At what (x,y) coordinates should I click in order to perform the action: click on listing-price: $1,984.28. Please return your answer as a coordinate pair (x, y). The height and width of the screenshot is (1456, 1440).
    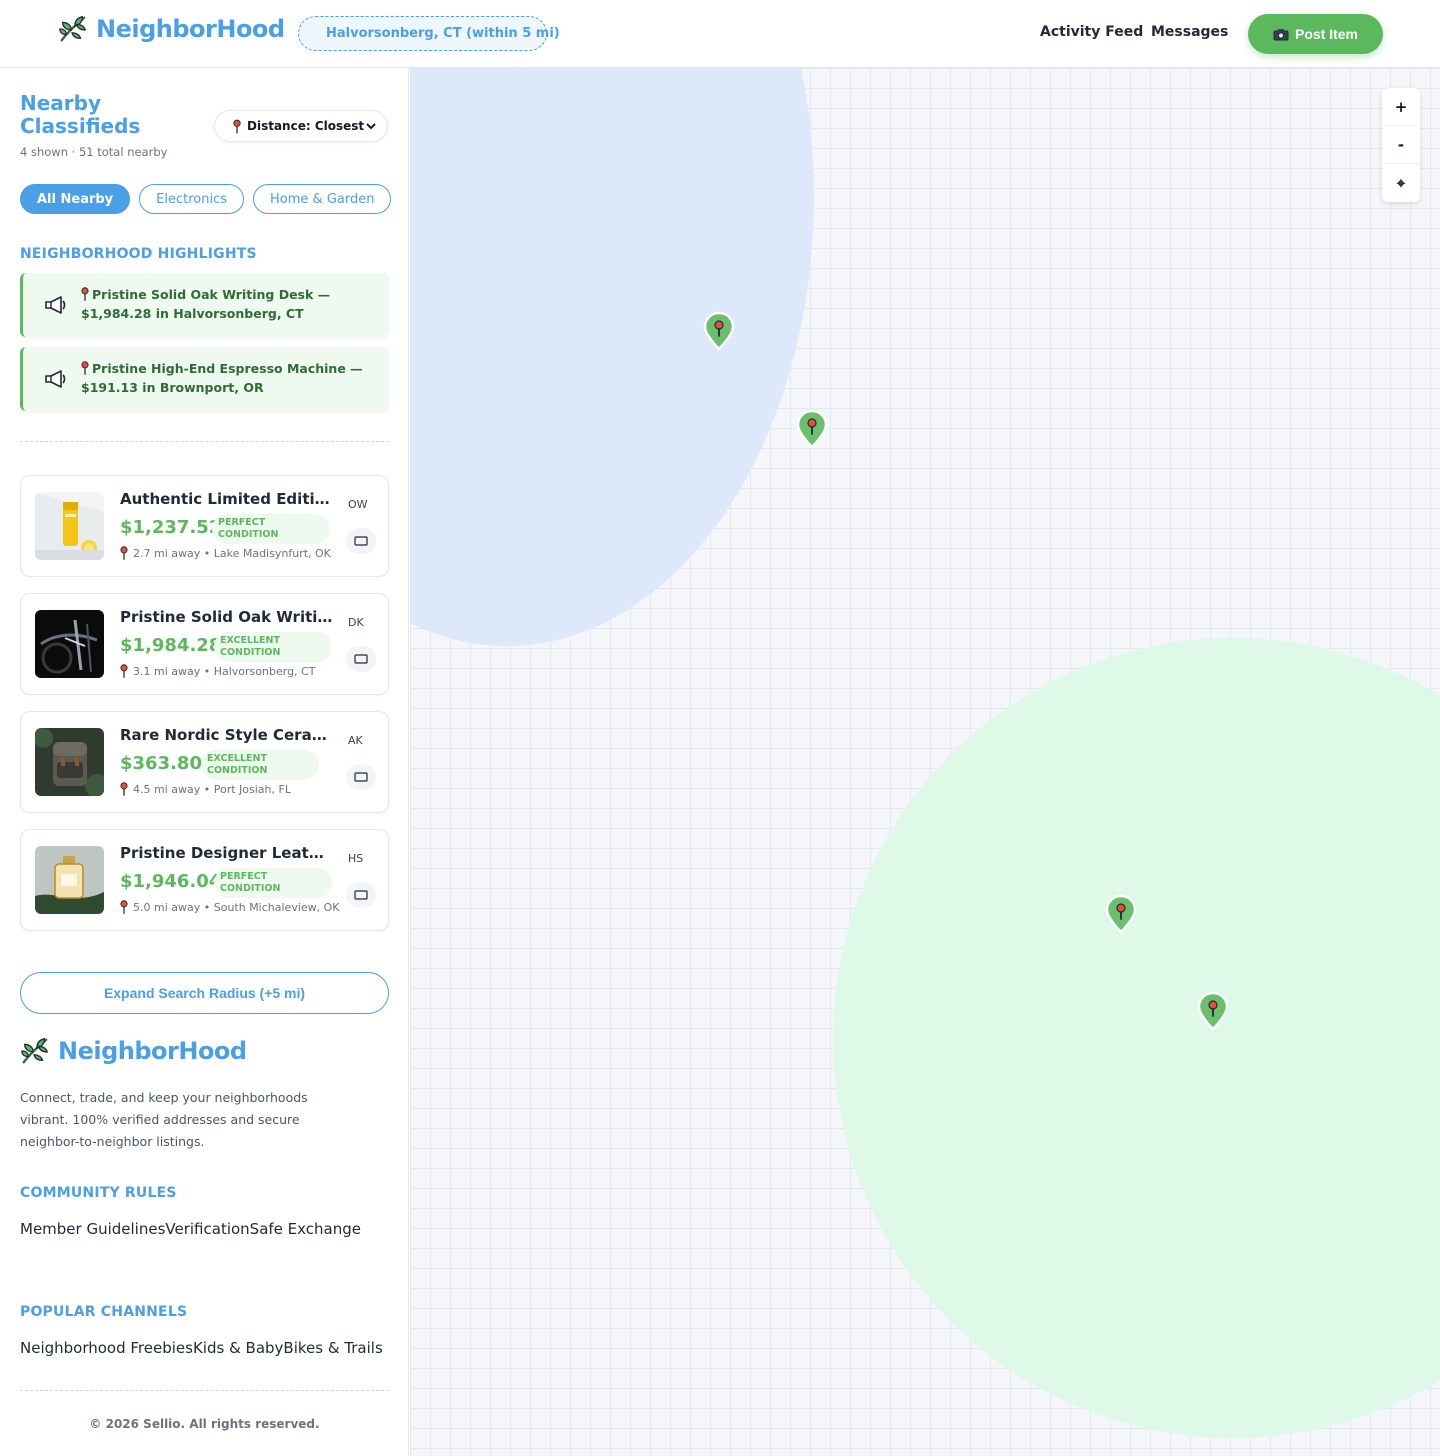
    Looking at the image, I should click on (171, 645).